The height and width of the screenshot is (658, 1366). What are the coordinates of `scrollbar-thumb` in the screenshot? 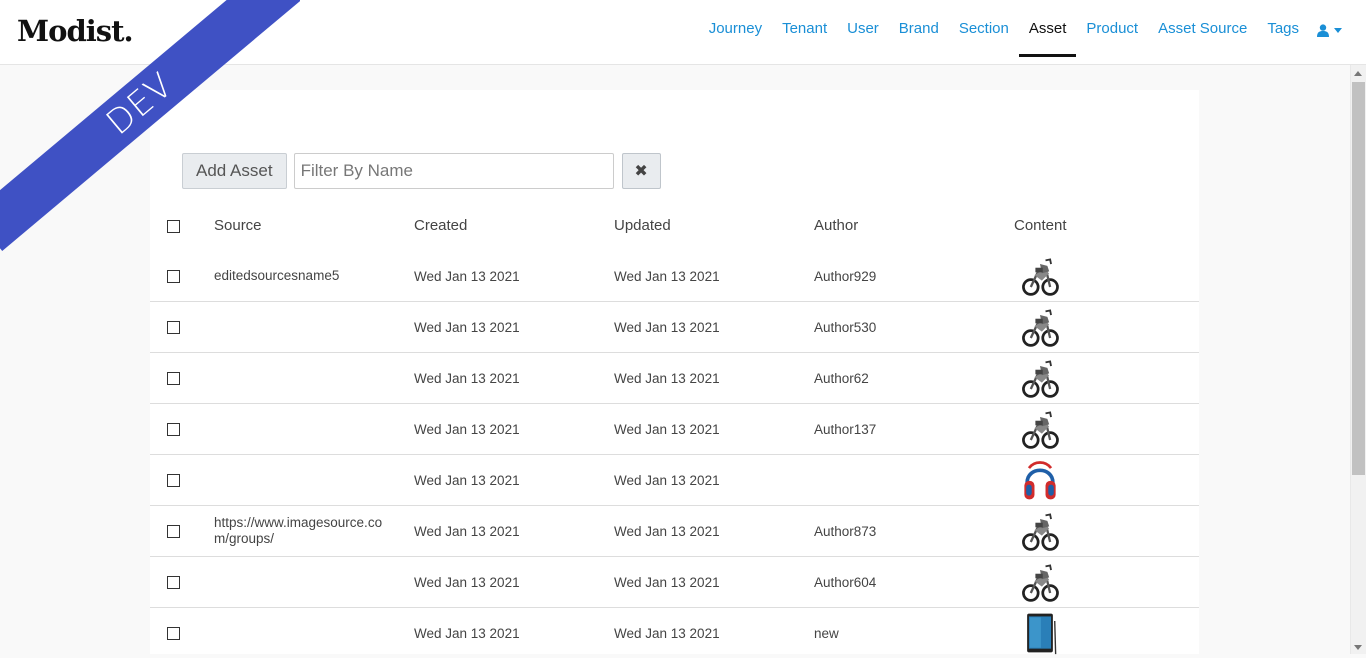 It's located at (1358, 278).